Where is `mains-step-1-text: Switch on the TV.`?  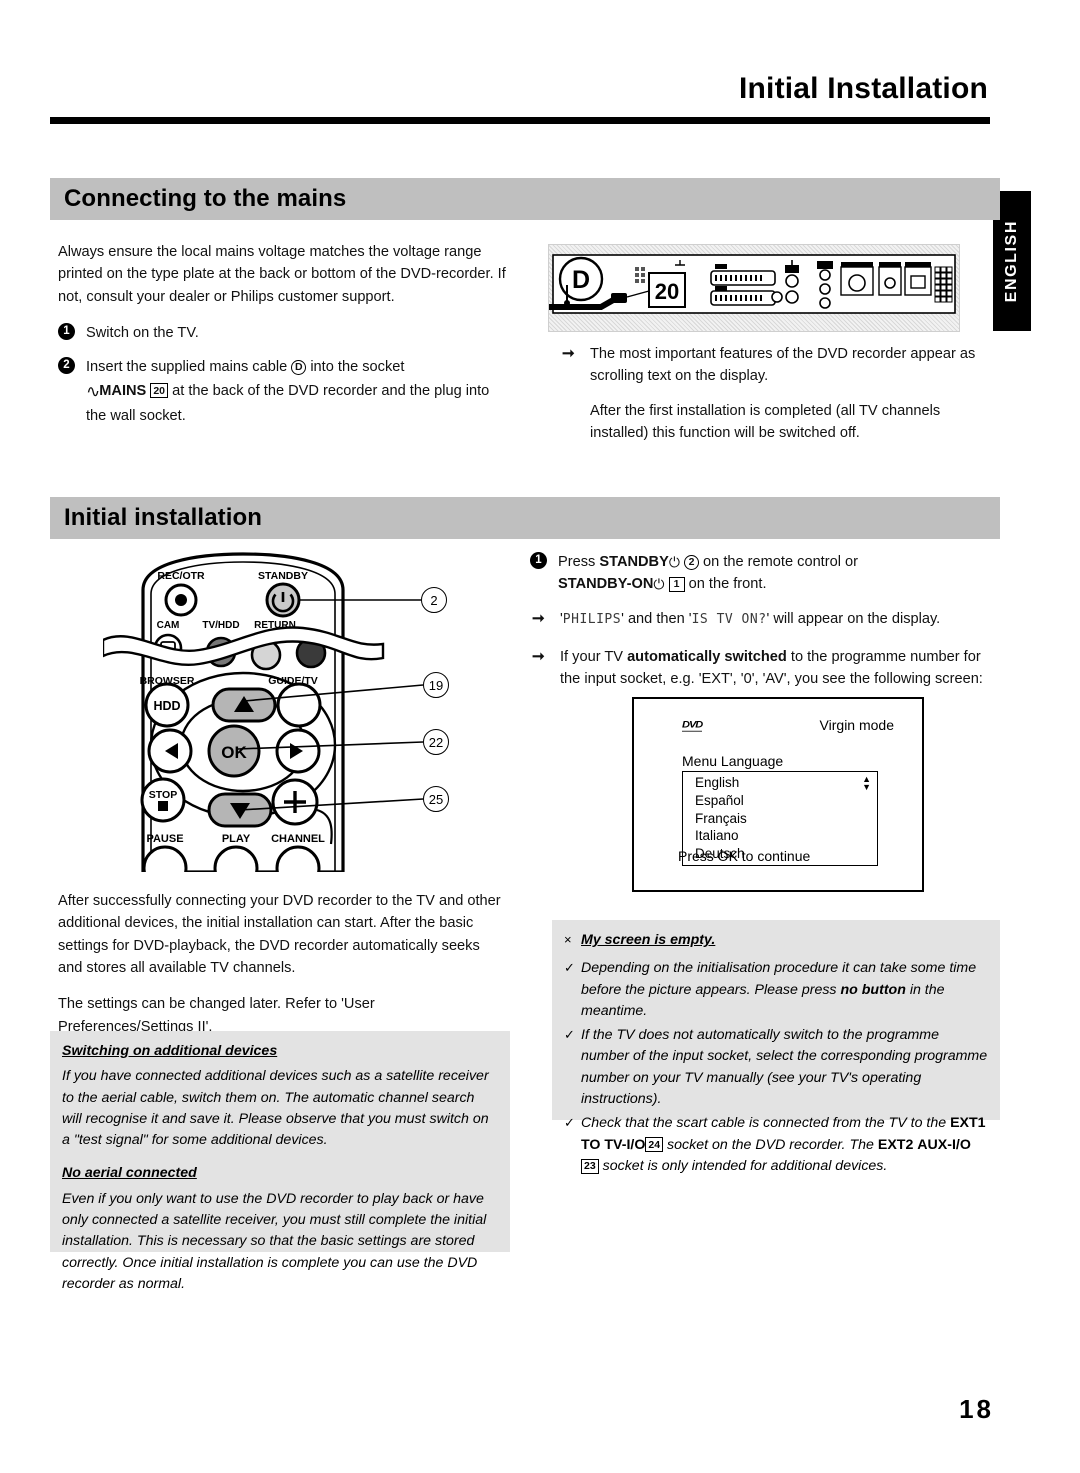 mains-step-1-text: Switch on the TV. is located at coordinates (142, 332).